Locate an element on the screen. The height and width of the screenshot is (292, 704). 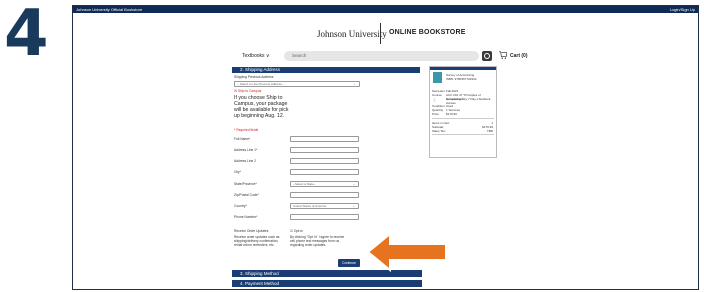
ship-to-campus-option: ☒ Ship to Campus is located at coordinates (247, 91).